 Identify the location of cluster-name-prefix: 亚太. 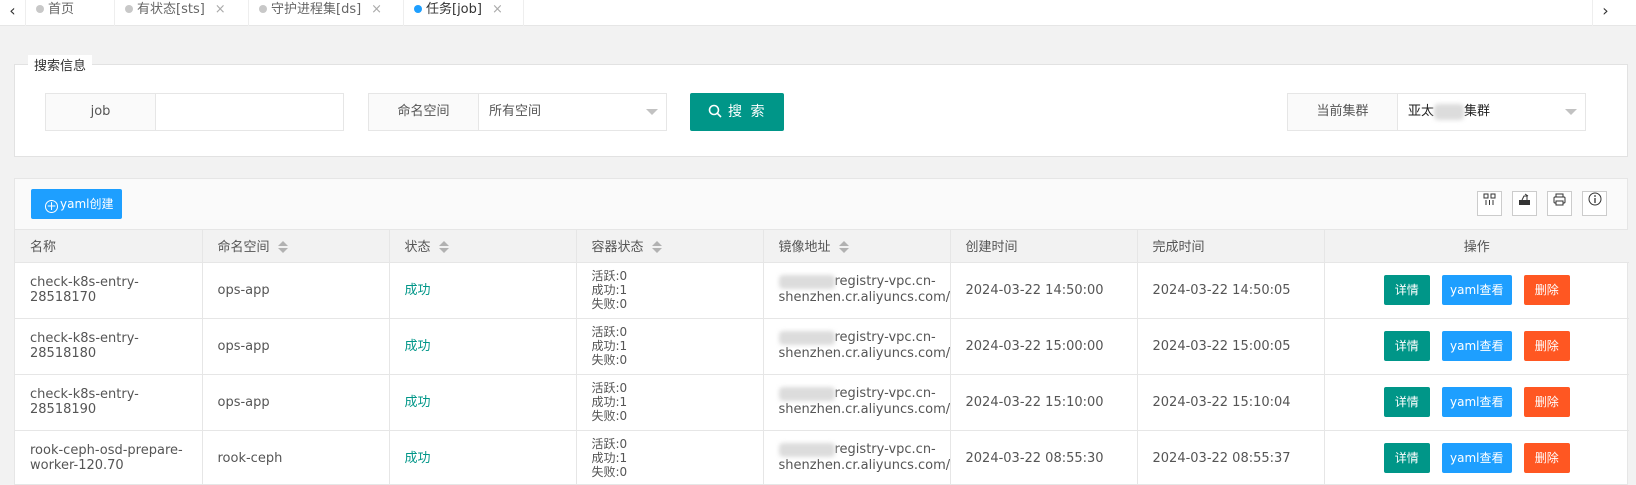
(1421, 111).